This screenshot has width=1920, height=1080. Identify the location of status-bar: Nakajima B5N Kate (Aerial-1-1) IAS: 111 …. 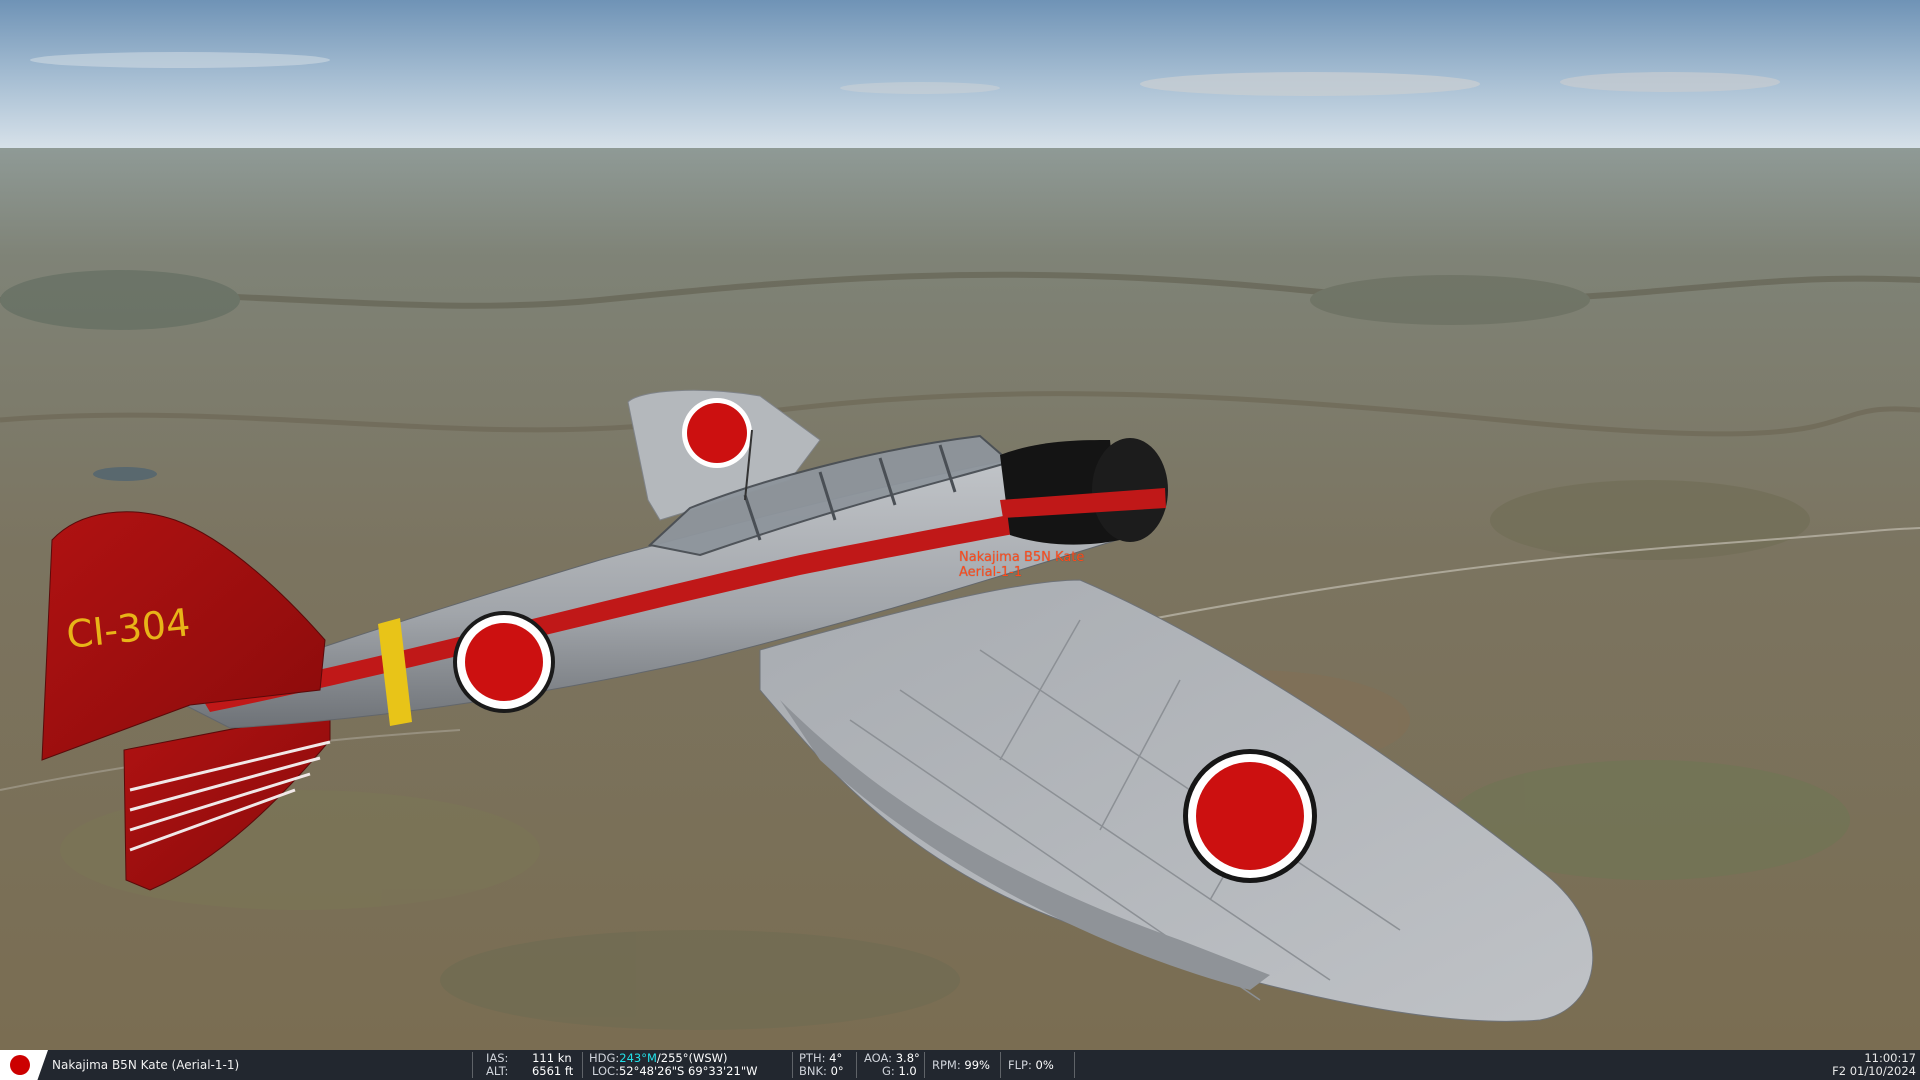
(960, 1065).